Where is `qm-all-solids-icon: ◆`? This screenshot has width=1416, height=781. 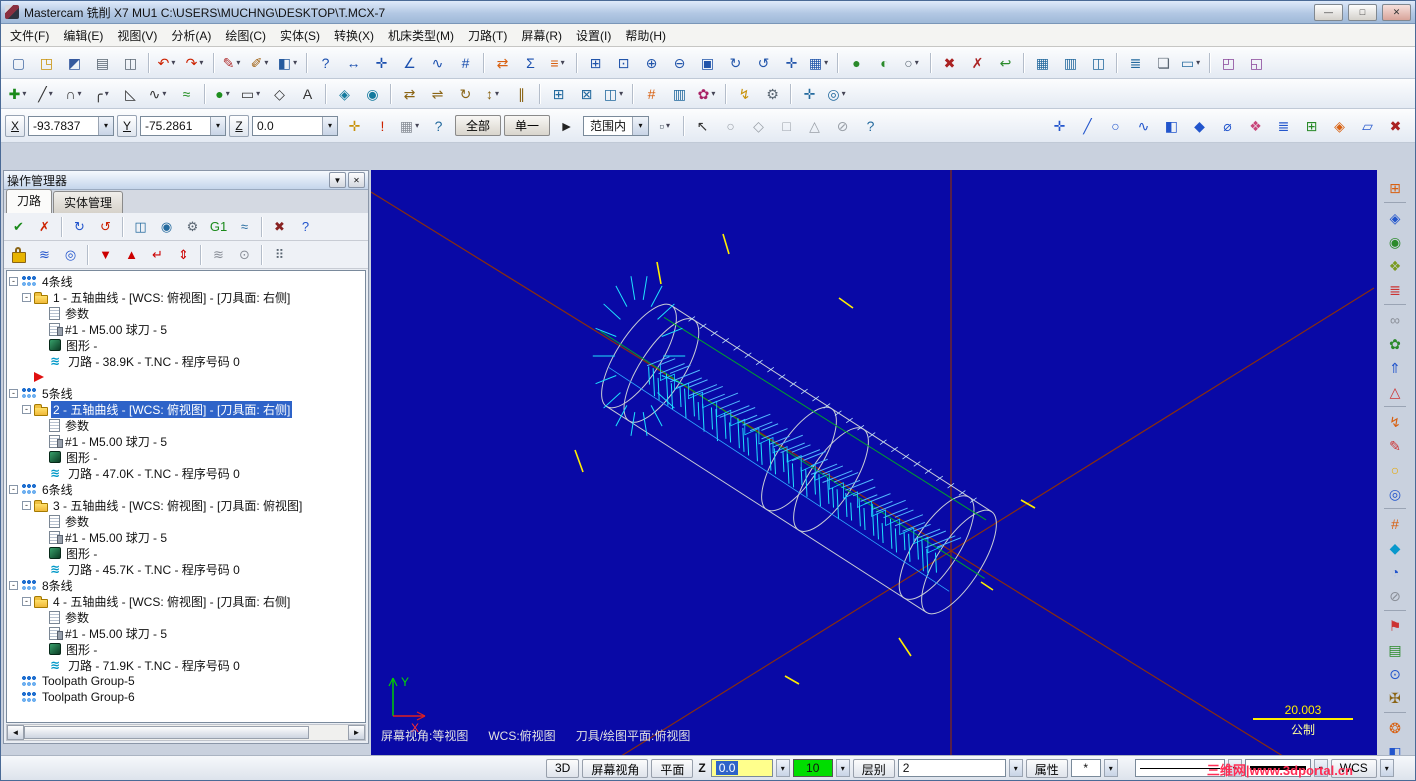 qm-all-solids-icon: ◆ is located at coordinates (1199, 125).